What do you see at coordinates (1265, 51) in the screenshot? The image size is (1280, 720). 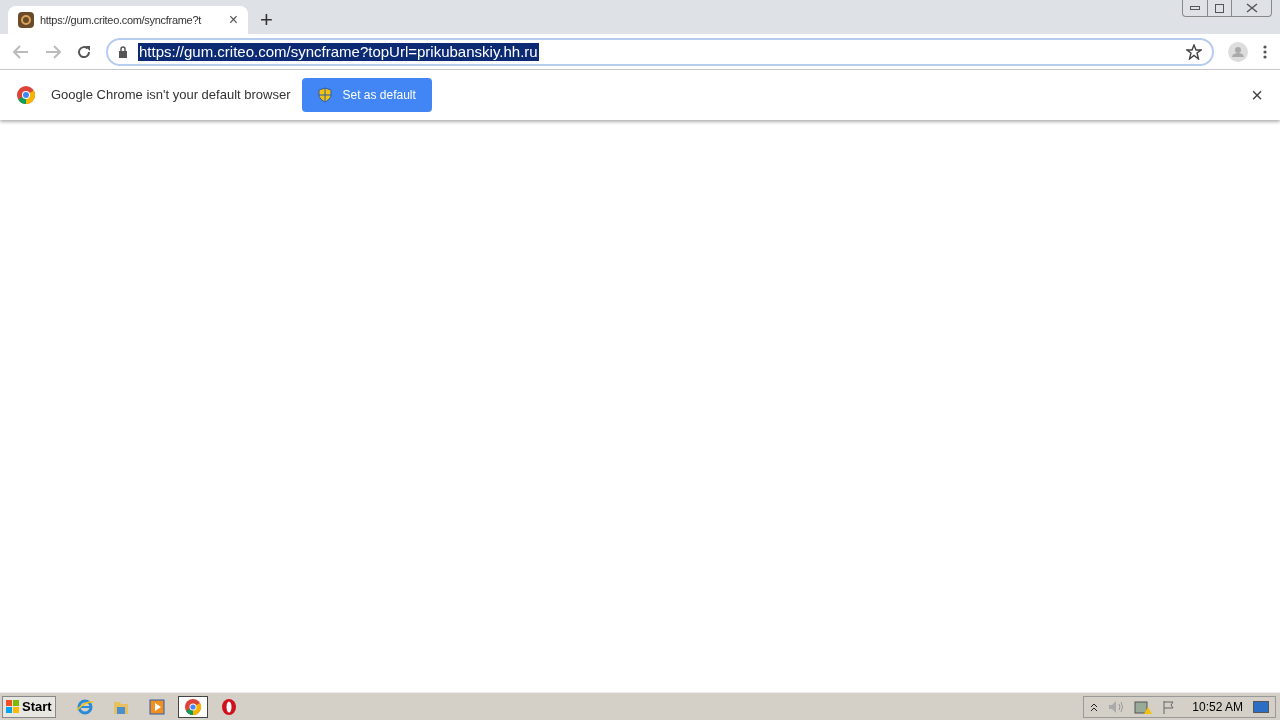 I see `menu-icon` at bounding box center [1265, 51].